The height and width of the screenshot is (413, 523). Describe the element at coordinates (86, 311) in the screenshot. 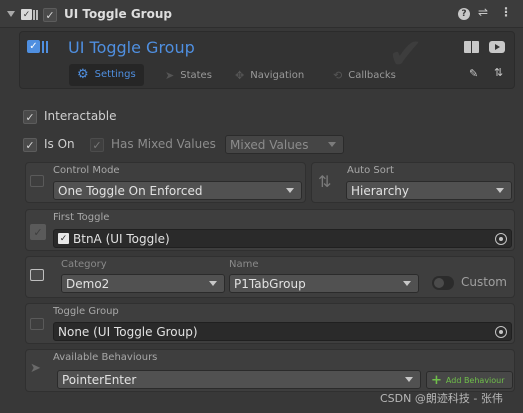

I see `toggle-group-label: Toggle Group` at that location.